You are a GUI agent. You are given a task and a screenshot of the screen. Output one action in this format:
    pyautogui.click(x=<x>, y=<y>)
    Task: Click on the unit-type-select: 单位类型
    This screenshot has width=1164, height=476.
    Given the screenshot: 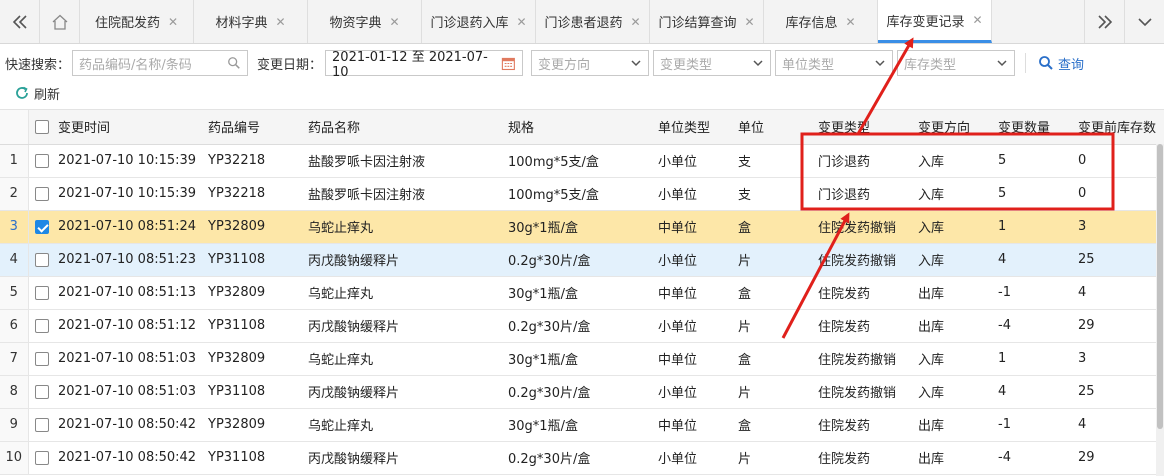 What is the action you would take?
    pyautogui.click(x=834, y=63)
    